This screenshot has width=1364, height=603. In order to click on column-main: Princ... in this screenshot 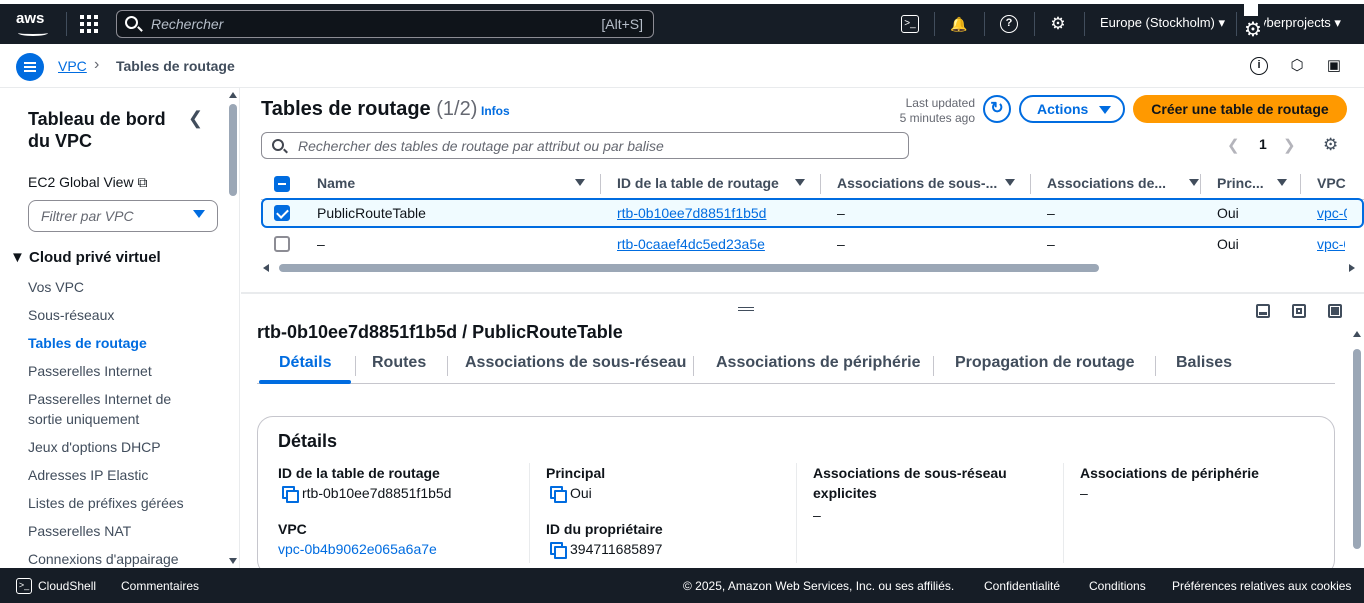, I will do `click(1252, 183)`.